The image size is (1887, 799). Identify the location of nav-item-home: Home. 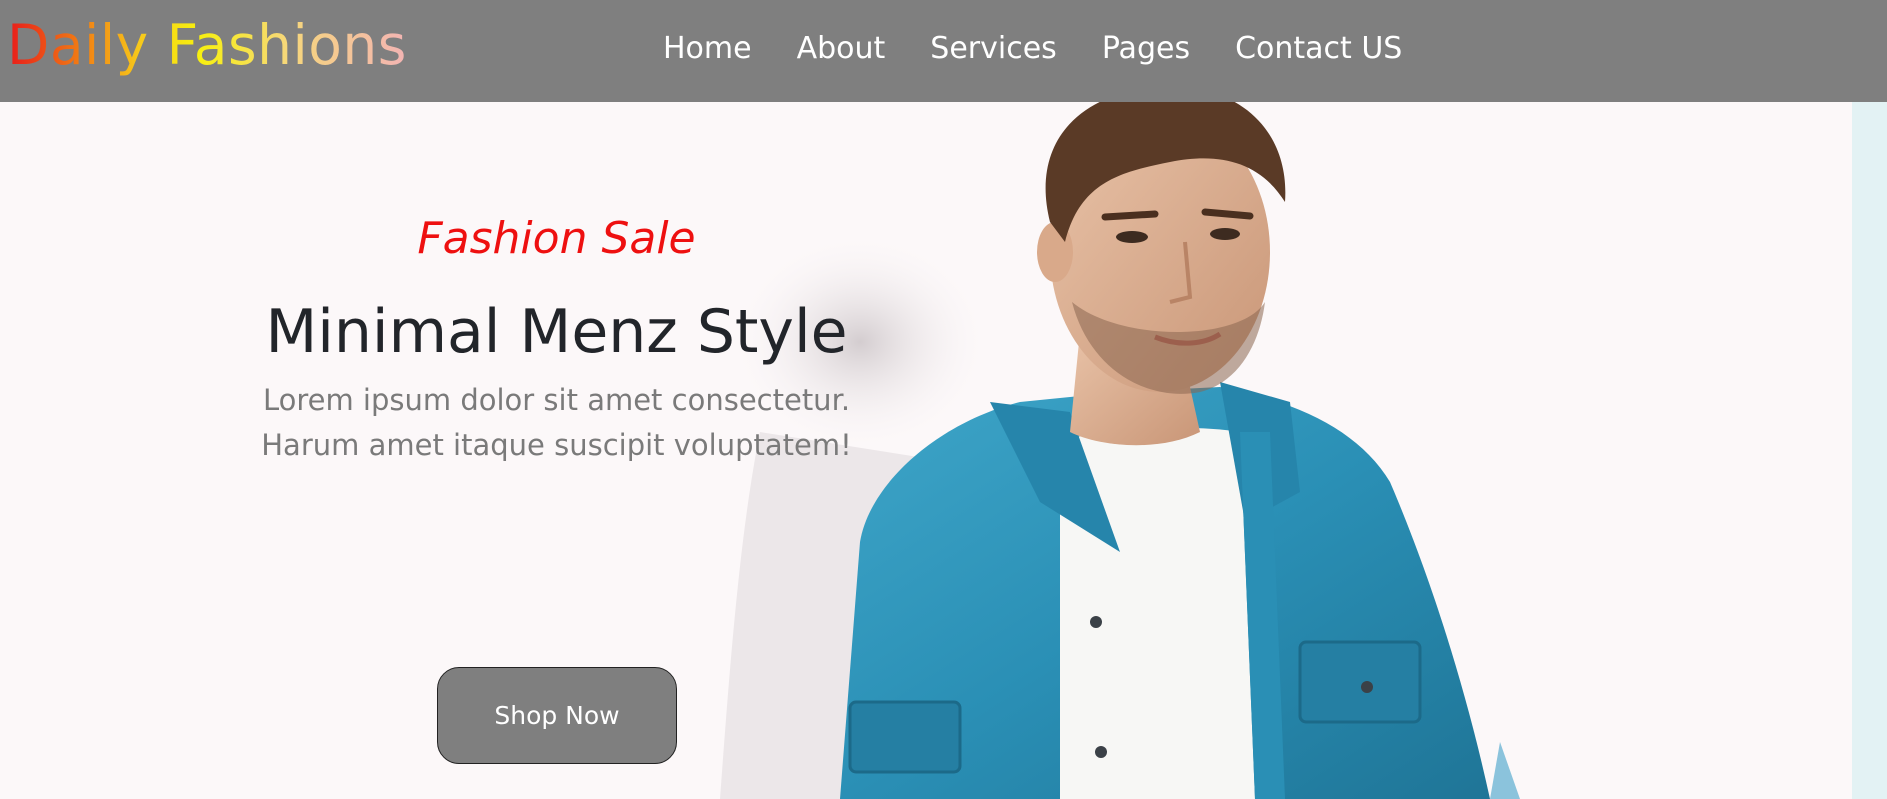
(707, 49).